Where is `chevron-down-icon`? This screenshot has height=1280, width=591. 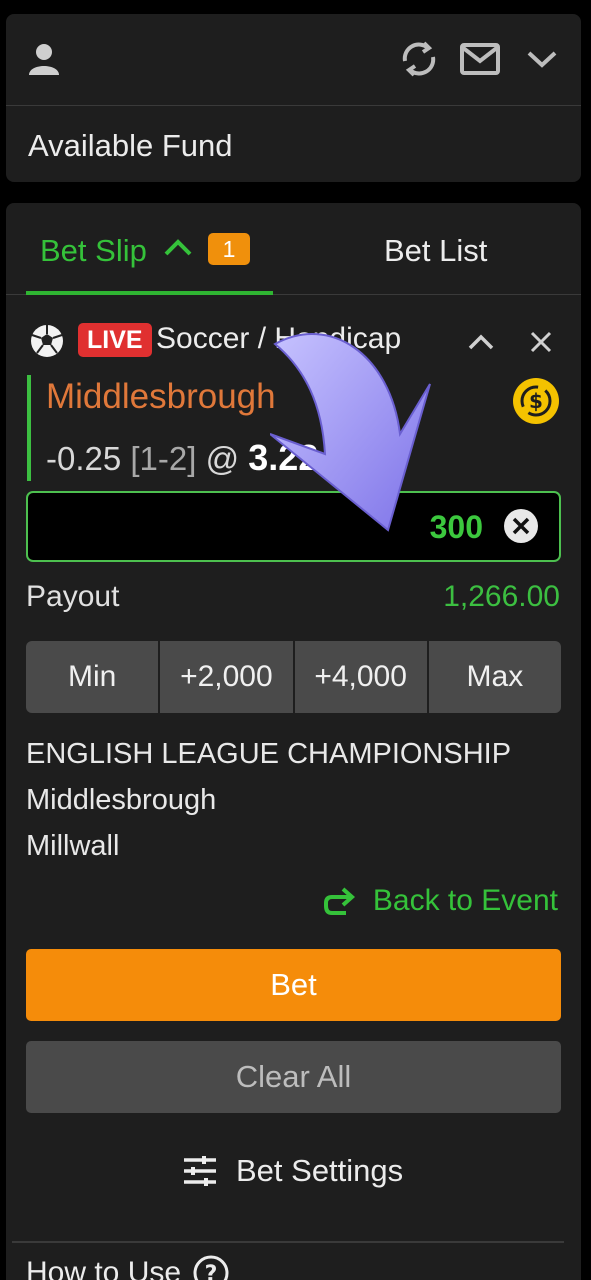 chevron-down-icon is located at coordinates (542, 59).